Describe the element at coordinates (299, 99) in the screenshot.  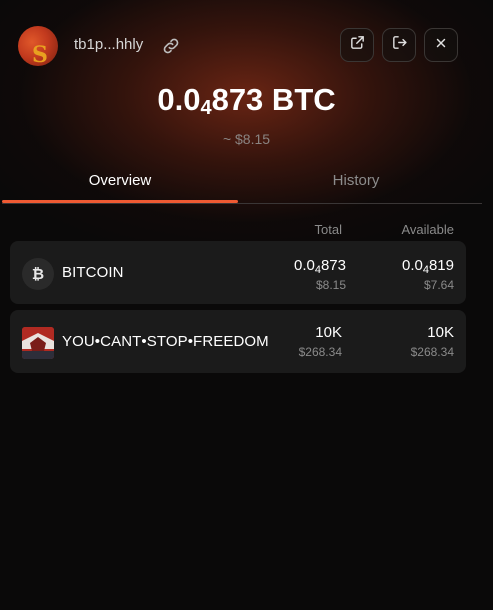
I see `balance-unit: BTC` at that location.